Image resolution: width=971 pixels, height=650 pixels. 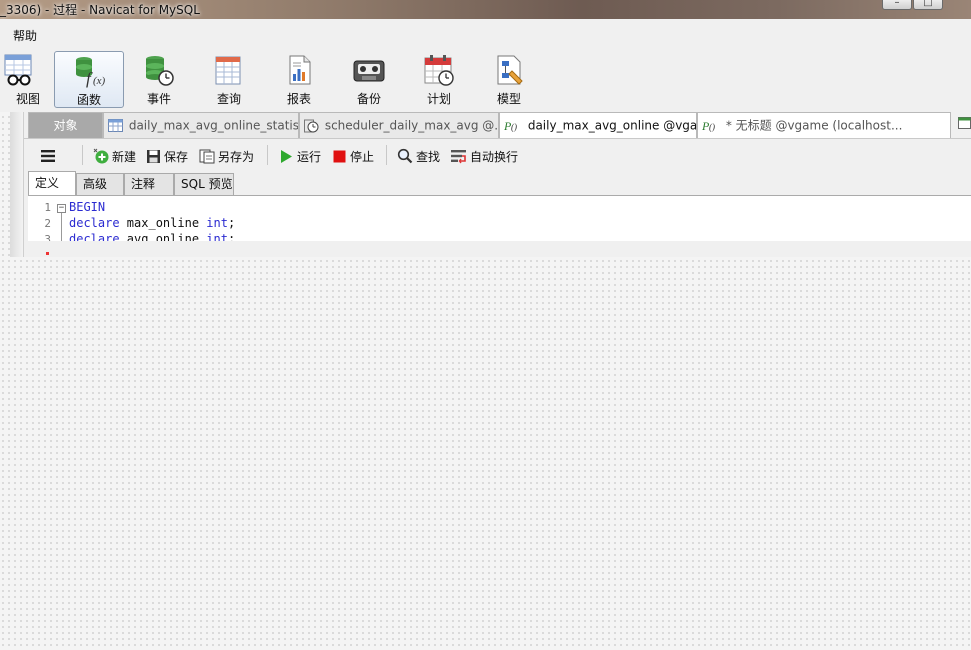 I want to click on model-icon, so click(x=510, y=70).